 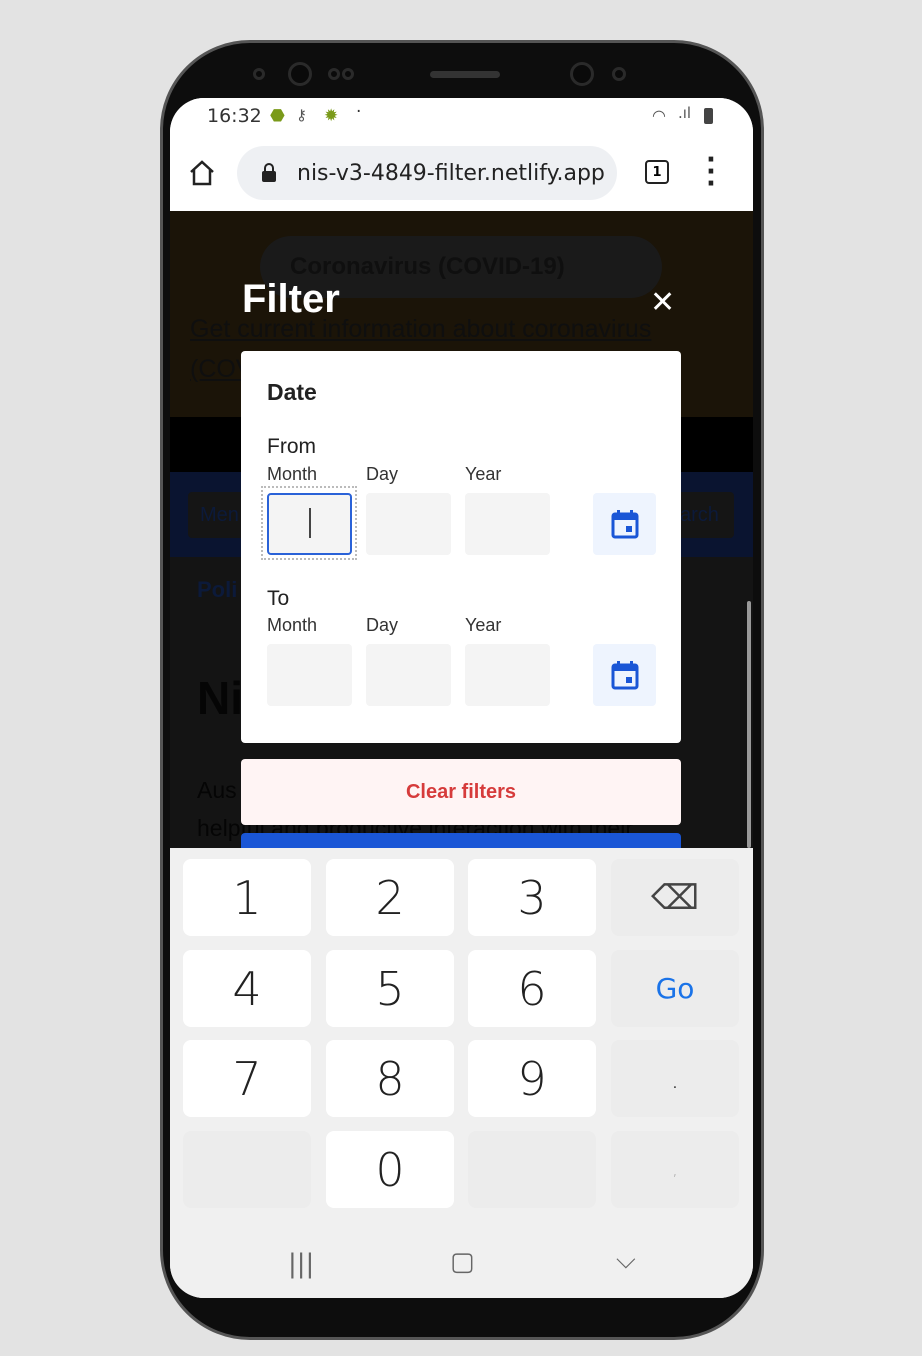 I want to click on menu-button-label: Men, so click(x=219, y=515).